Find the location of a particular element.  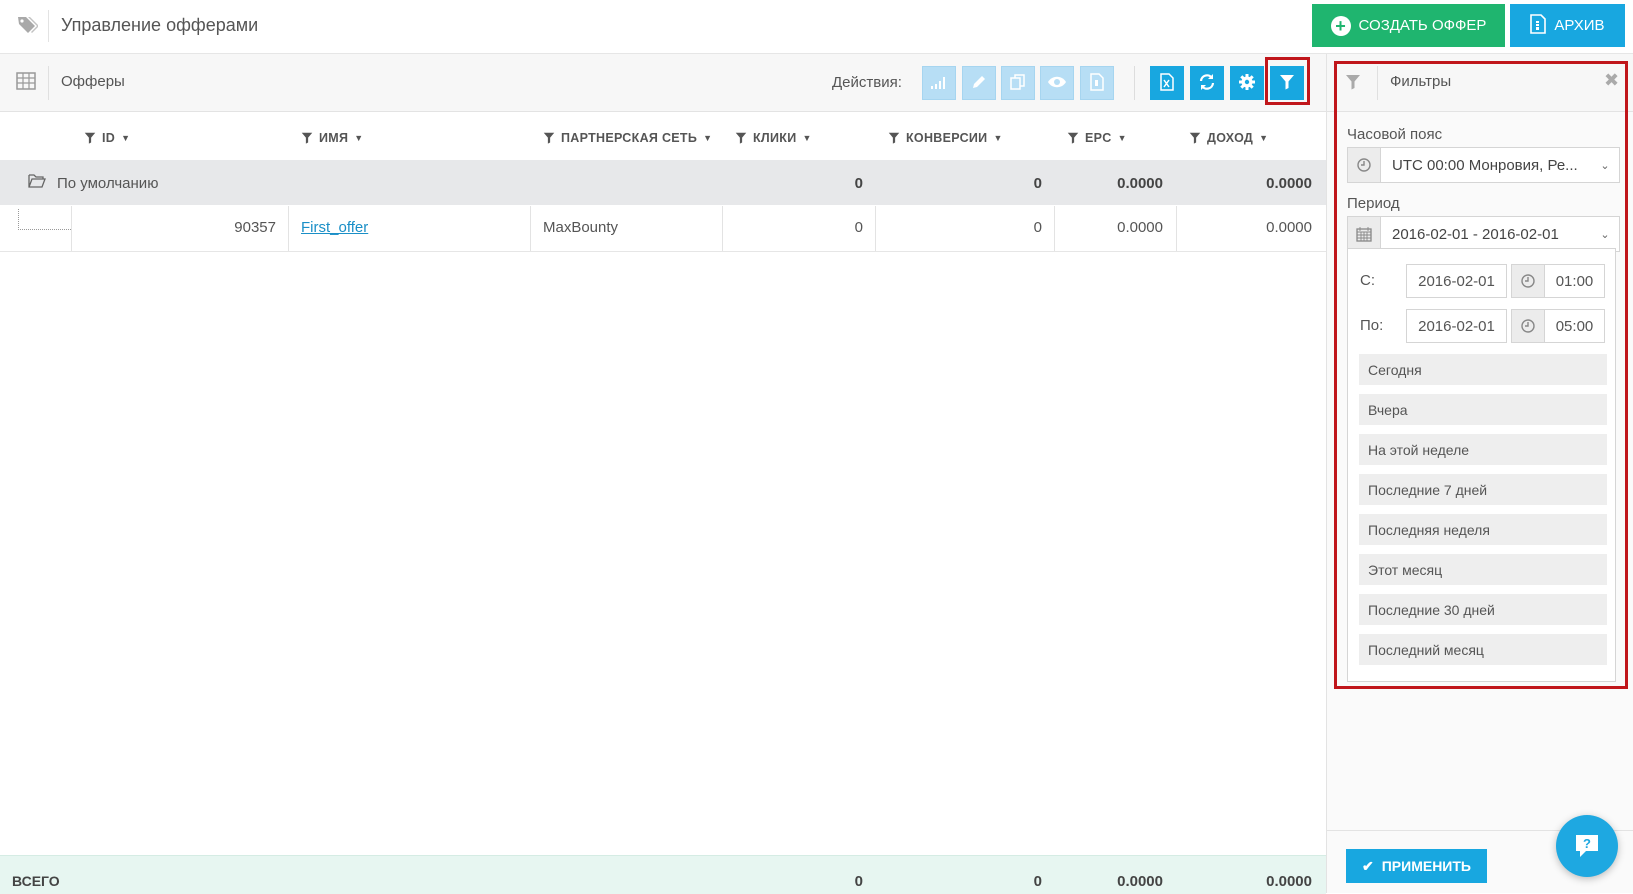

column-network-label: ПАРТНЕРСКАЯ СЕТЬ is located at coordinates (629, 138).